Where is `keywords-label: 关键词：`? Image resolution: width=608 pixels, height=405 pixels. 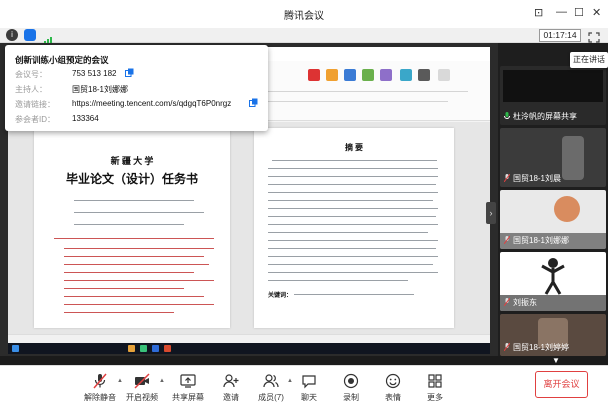 keywords-label: 关键词： is located at coordinates (280, 296).